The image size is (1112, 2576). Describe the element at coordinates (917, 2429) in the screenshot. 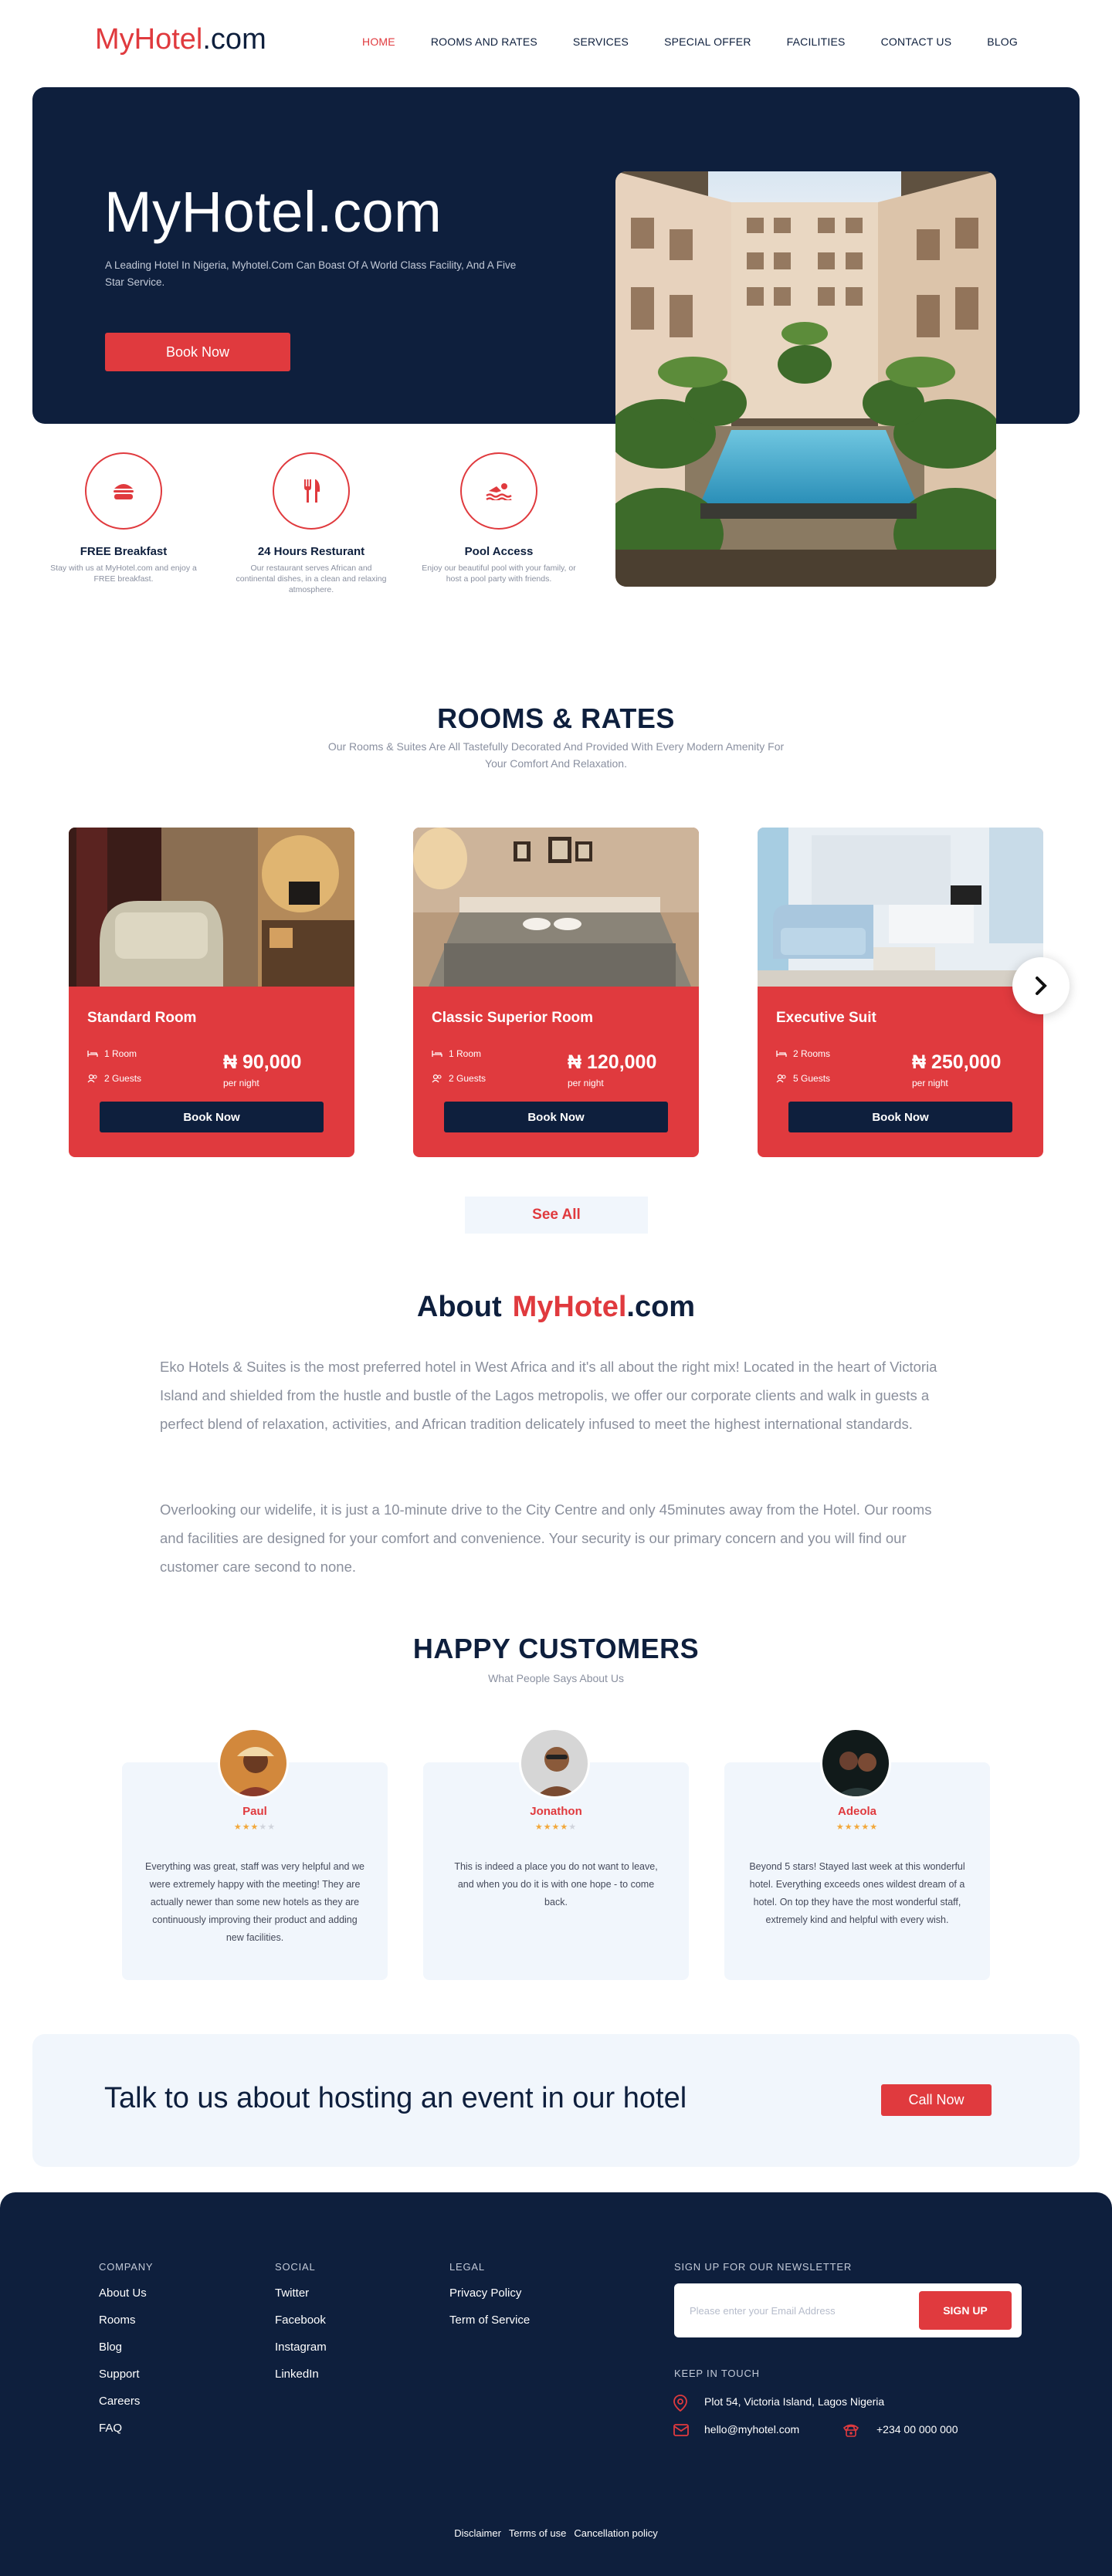

I see `contact-phone: +234 00 000 000` at that location.